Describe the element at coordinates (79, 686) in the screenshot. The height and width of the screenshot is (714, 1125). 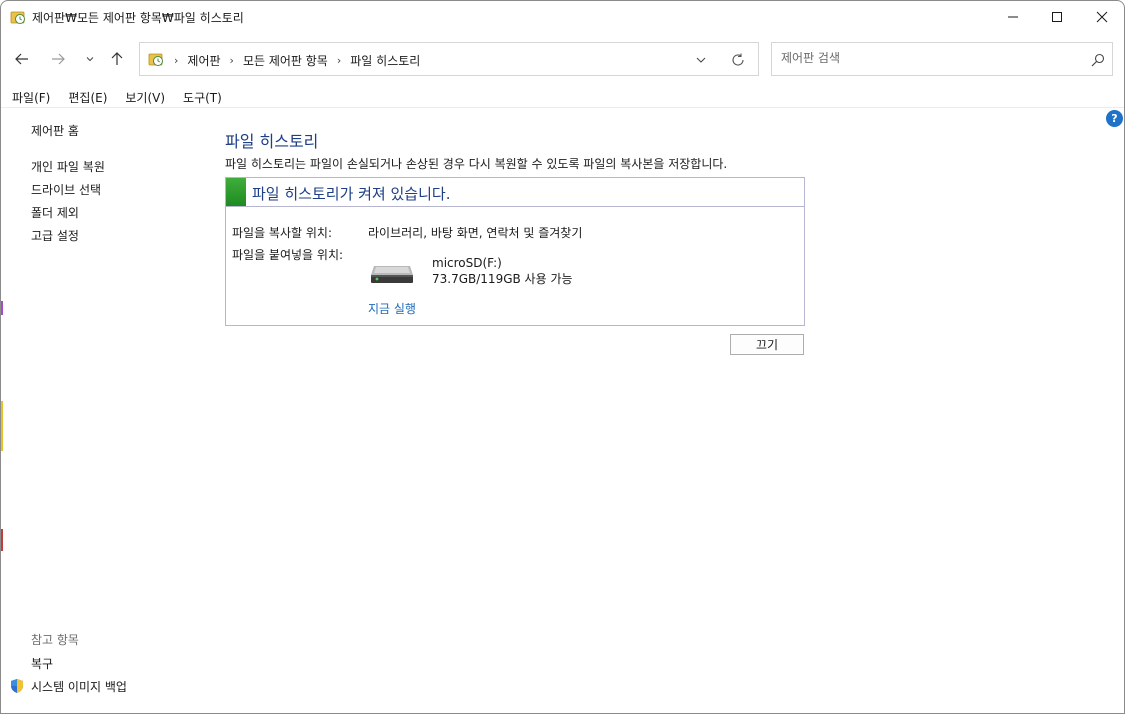
I see `system-image-backup-link: 시스템 이미지 백업` at that location.